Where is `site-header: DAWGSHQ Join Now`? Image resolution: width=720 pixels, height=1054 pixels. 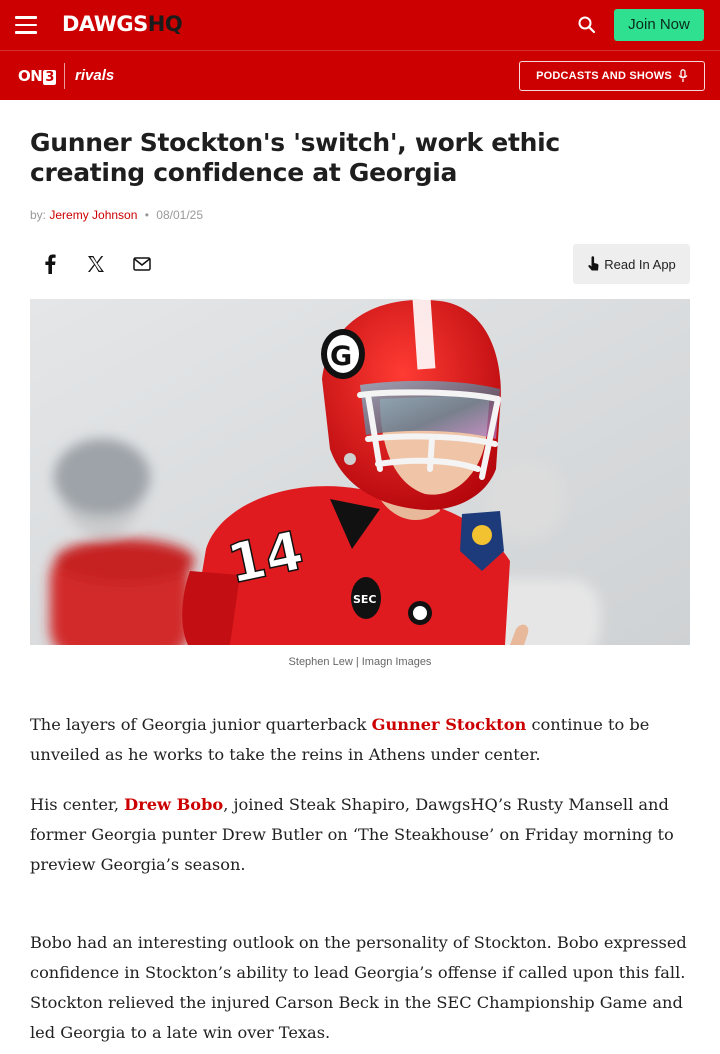 site-header: DAWGSHQ Join Now is located at coordinates (360, 25).